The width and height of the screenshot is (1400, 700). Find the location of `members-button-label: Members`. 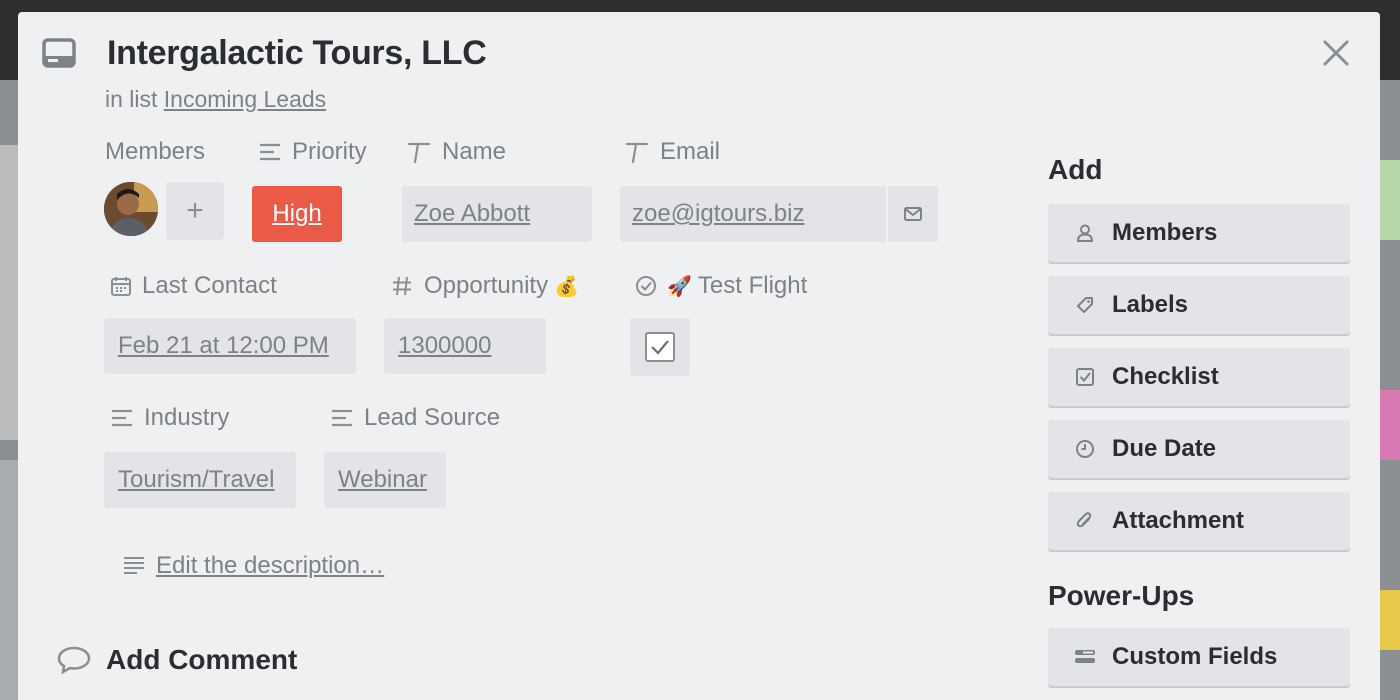

members-button-label: Members is located at coordinates (1165, 232).